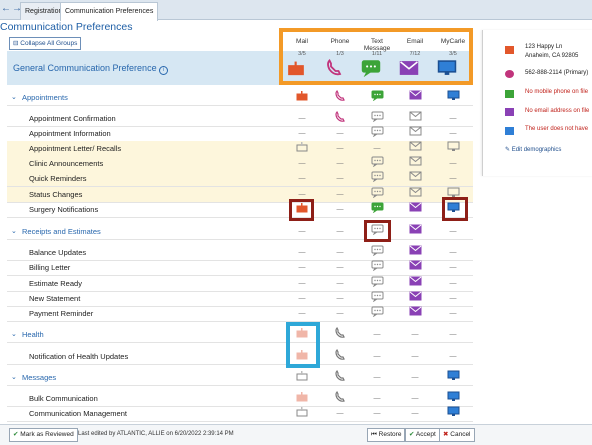 Image resolution: width=592 pixels, height=445 pixels. I want to click on mark-as-reviewed-button: ✔ Mark as Reviewed, so click(43, 435).